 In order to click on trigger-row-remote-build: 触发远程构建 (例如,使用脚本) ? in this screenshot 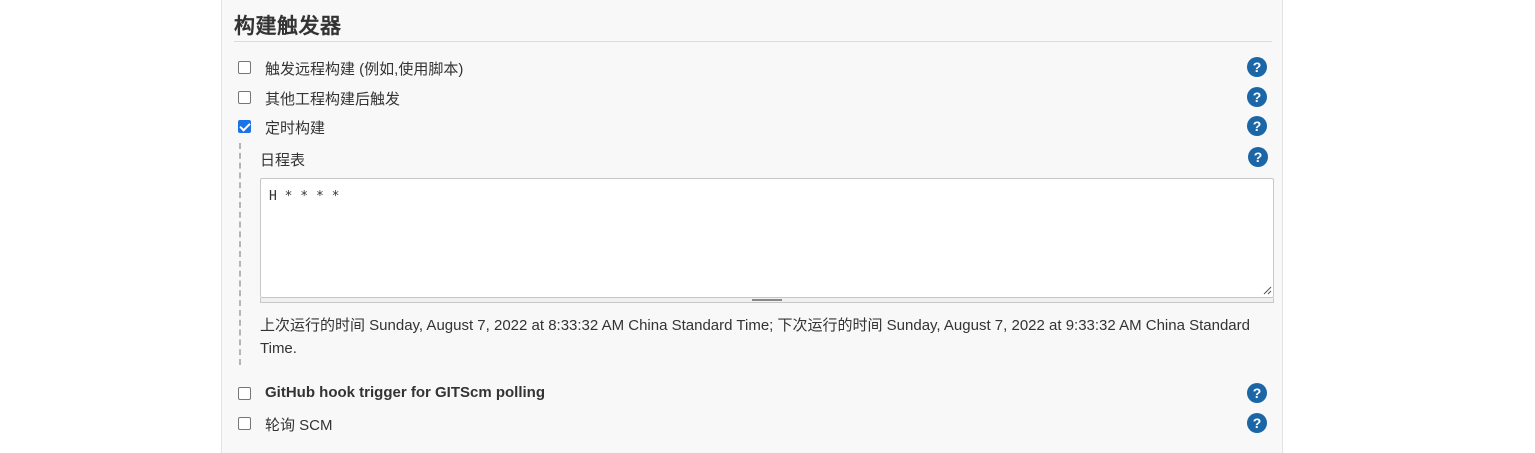, I will do `click(756, 68)`.